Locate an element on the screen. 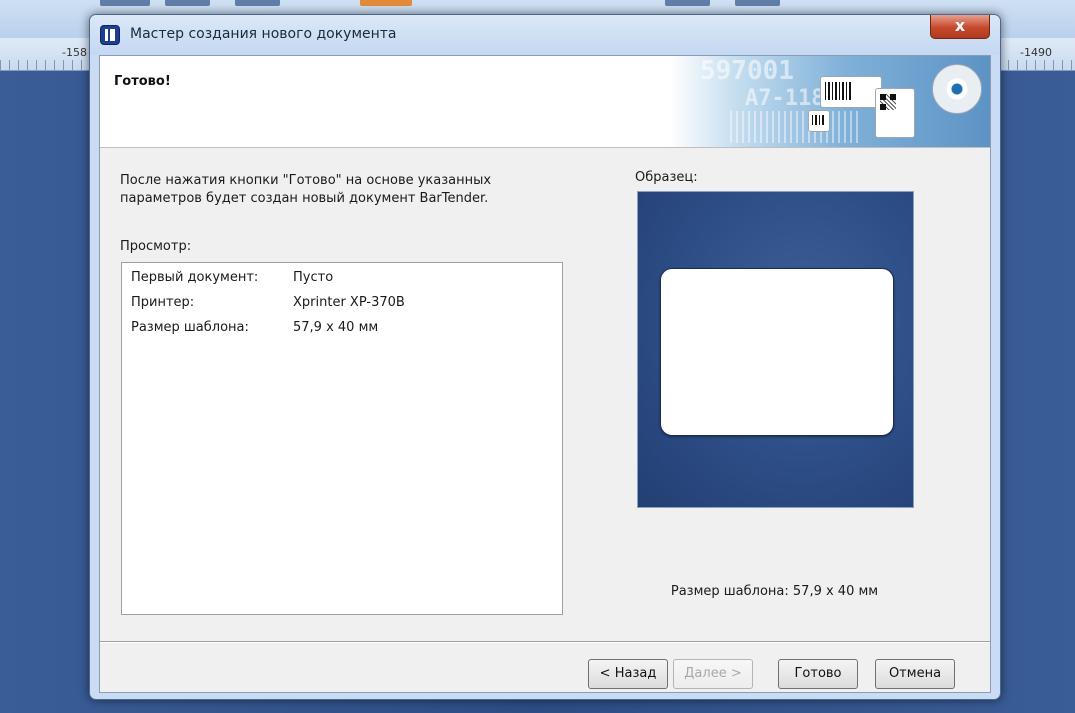  preview-row-value: Xprinter XP-370B is located at coordinates (349, 302).